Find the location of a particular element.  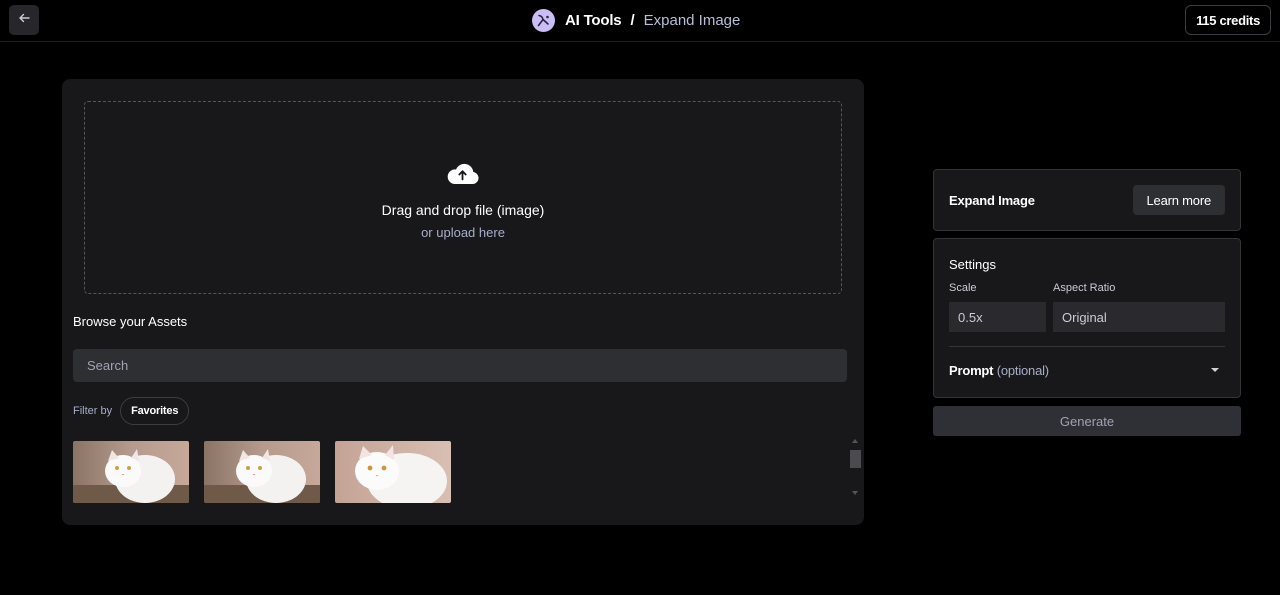

upload-link: or upload here is located at coordinates (463, 232).